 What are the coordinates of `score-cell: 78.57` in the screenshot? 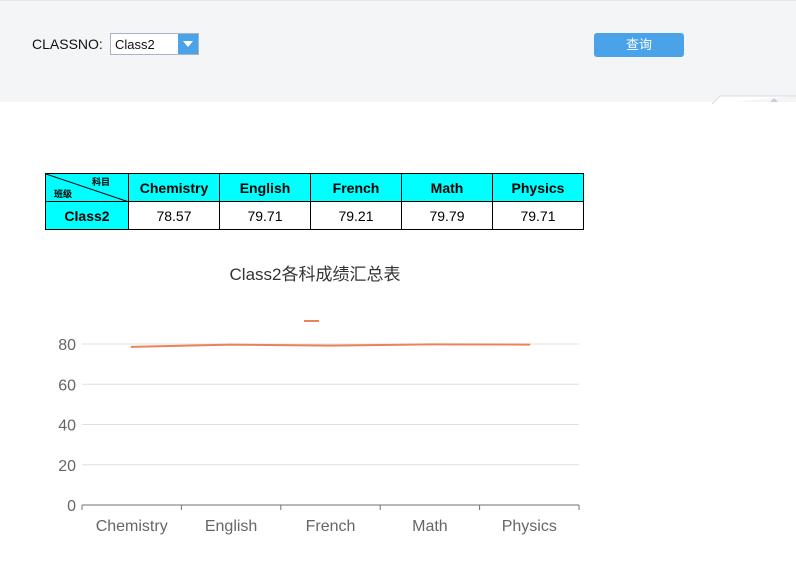 It's located at (174, 215).